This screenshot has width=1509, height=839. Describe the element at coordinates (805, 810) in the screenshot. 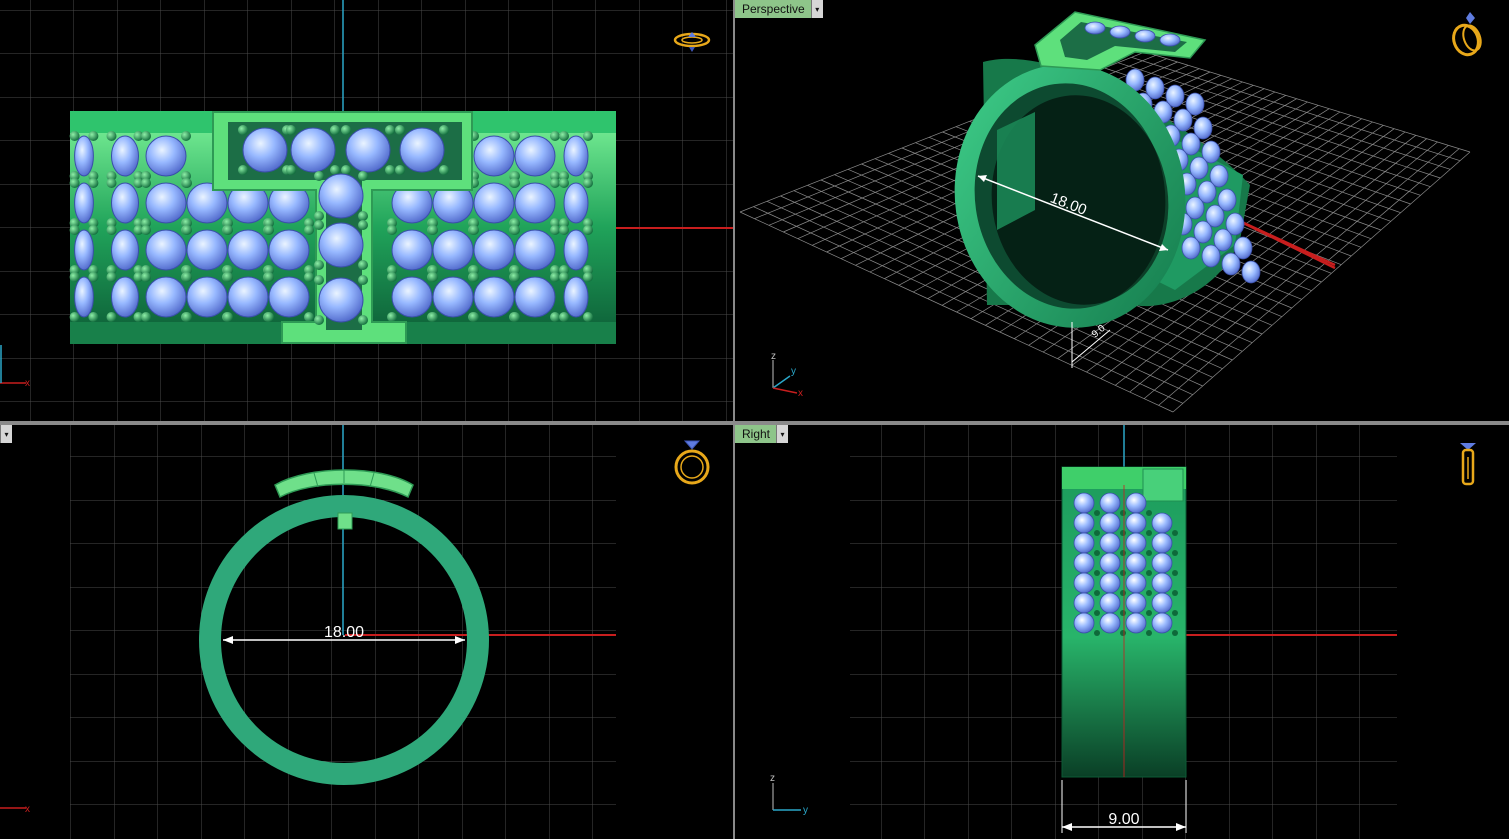

I see `axis-y-label: y` at that location.